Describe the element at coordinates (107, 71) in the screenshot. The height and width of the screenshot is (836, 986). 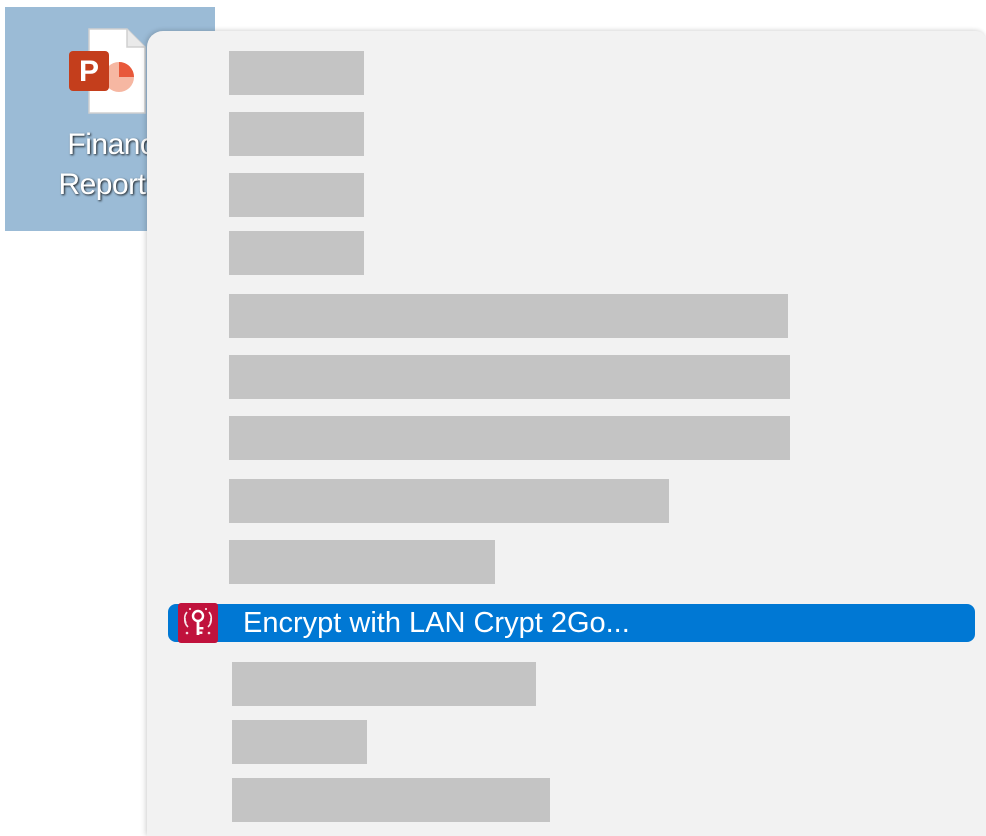
I see `powerpoint-file-icon: P` at that location.